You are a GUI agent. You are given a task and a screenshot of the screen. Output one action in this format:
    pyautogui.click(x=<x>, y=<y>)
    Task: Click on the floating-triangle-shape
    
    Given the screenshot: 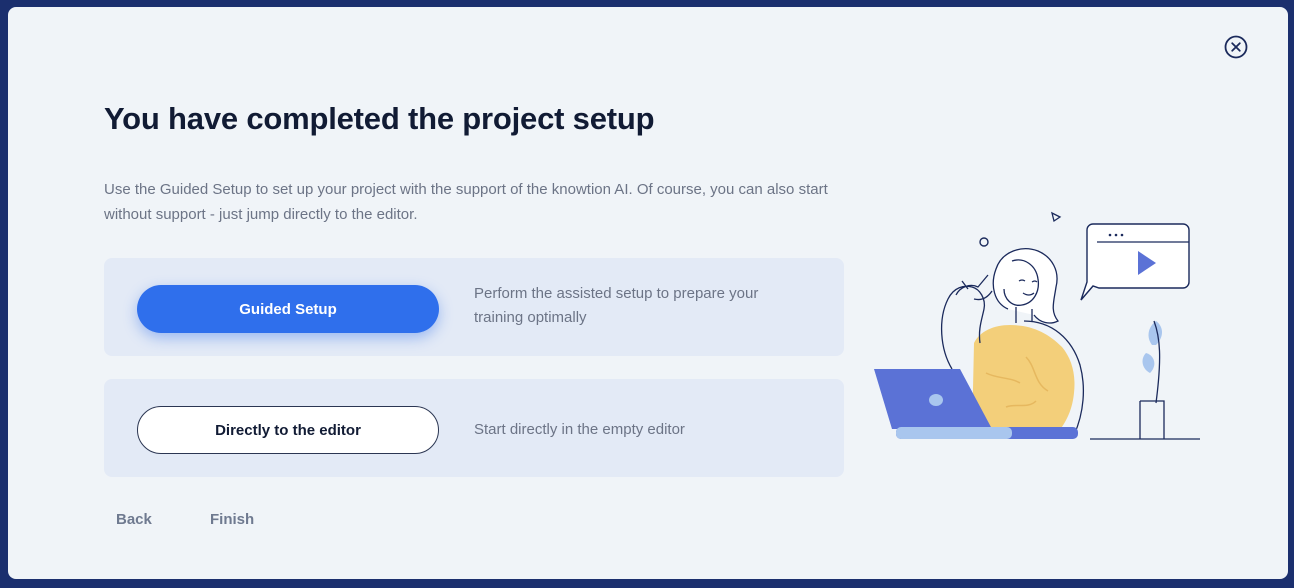 What is the action you would take?
    pyautogui.click(x=1056, y=217)
    